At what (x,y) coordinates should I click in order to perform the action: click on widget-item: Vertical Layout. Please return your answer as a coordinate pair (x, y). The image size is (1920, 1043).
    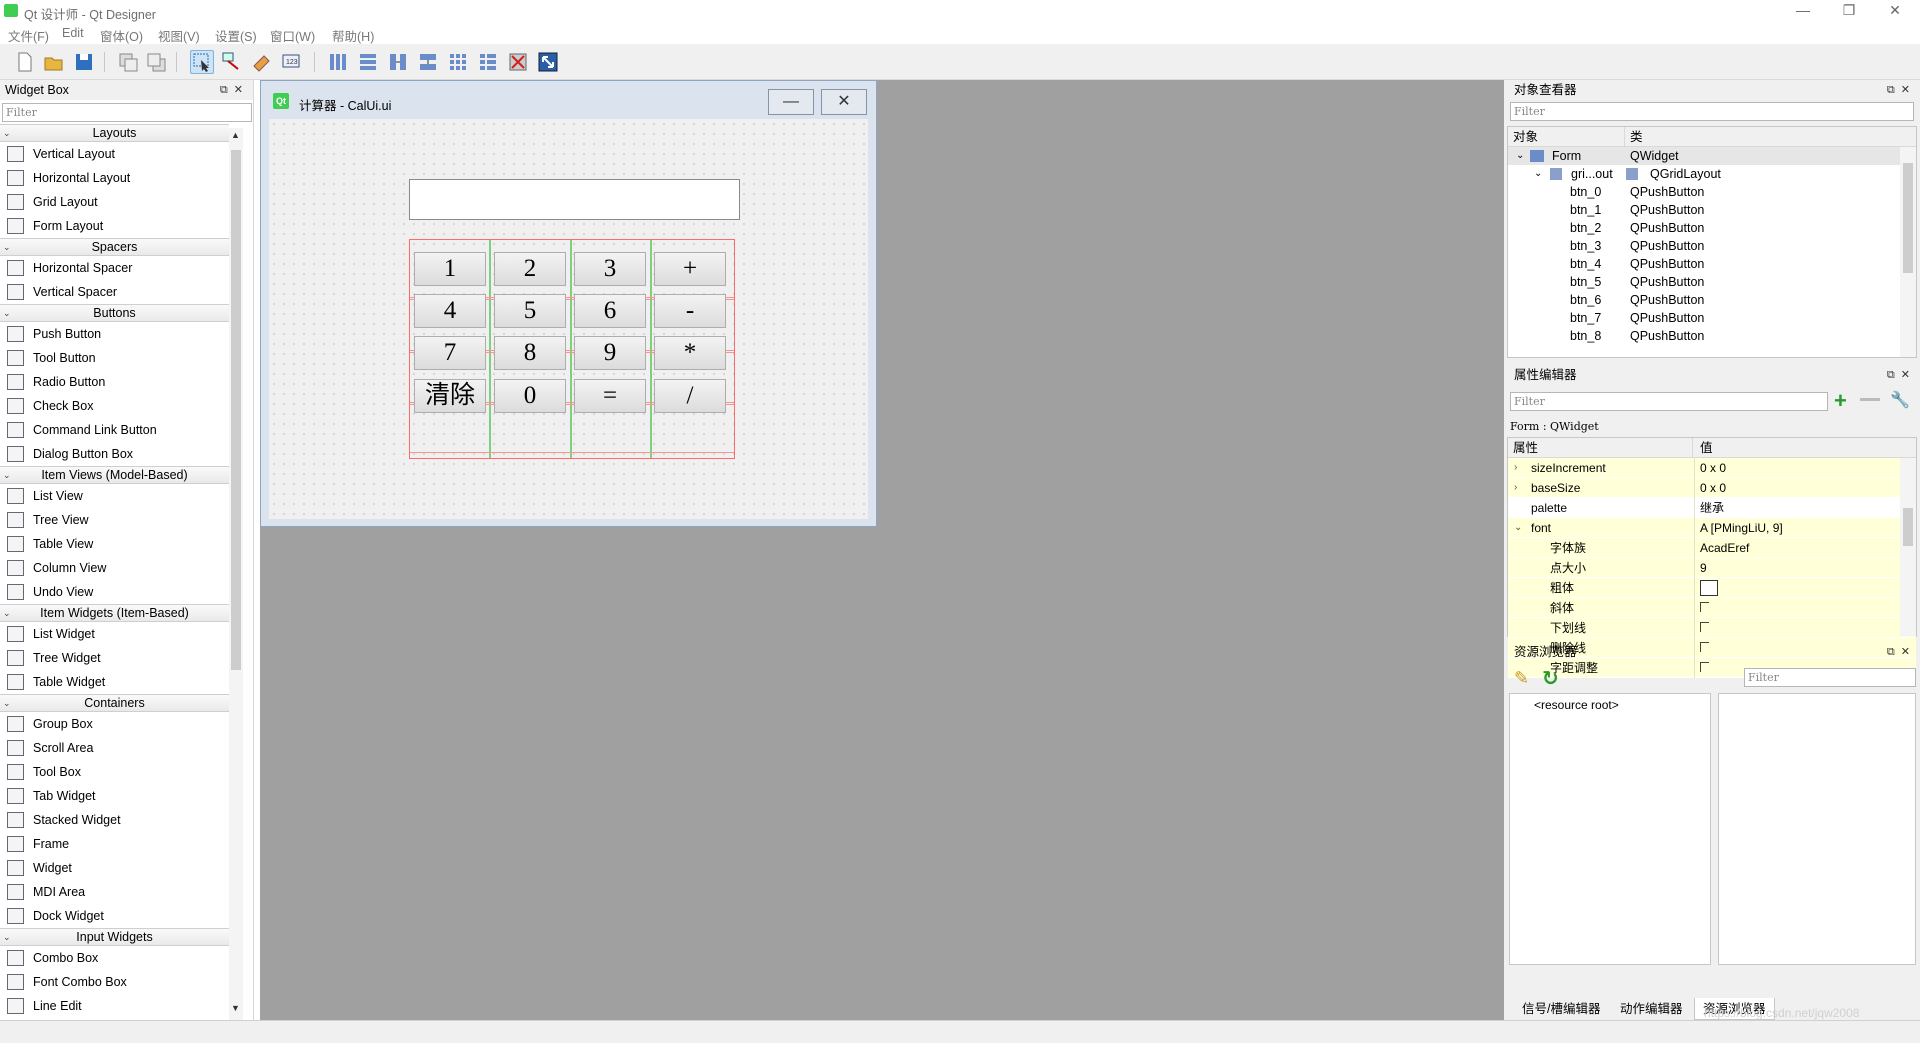
    Looking at the image, I should click on (114, 154).